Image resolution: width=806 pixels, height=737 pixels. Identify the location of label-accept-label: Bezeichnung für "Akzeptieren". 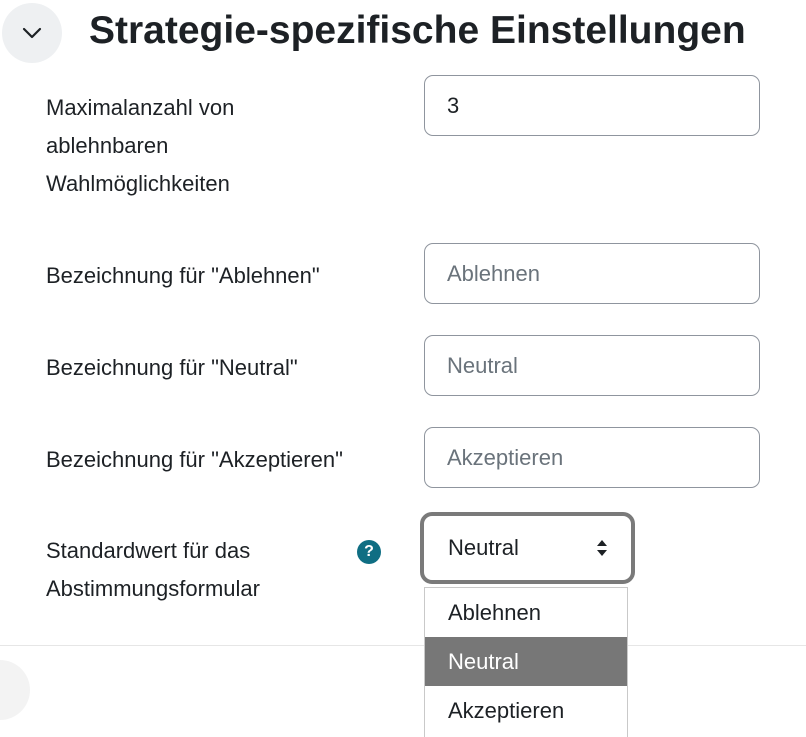
(194, 459).